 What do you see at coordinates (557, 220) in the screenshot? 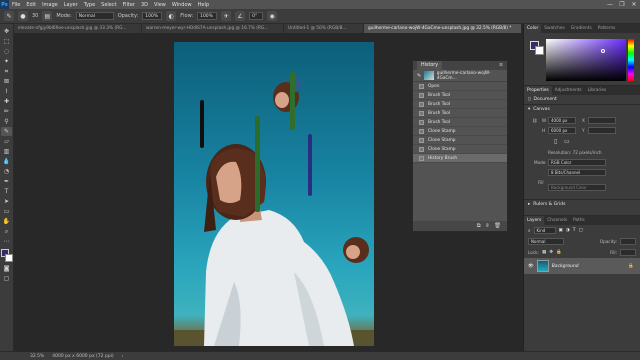
I see `tab-channels: Channels` at bounding box center [557, 220].